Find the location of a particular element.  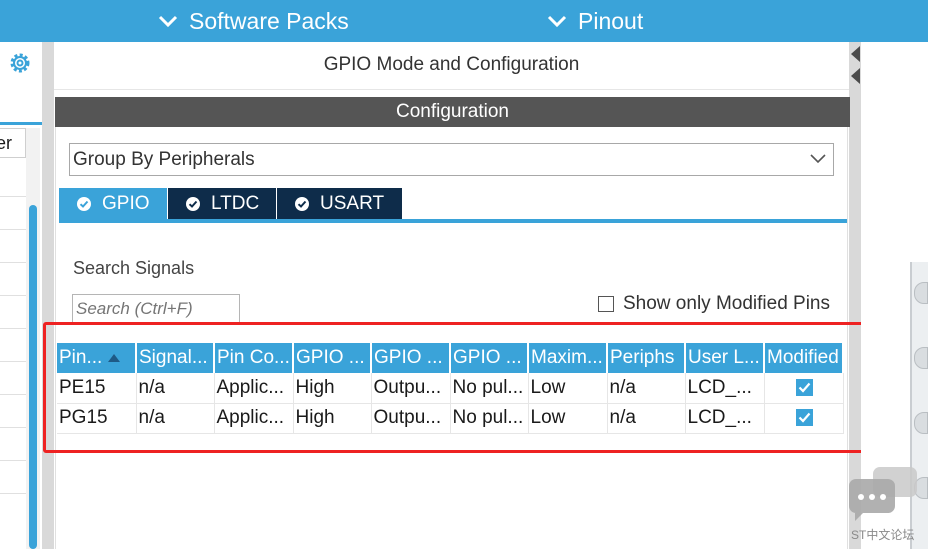

tab-label: GPIO is located at coordinates (126, 203).